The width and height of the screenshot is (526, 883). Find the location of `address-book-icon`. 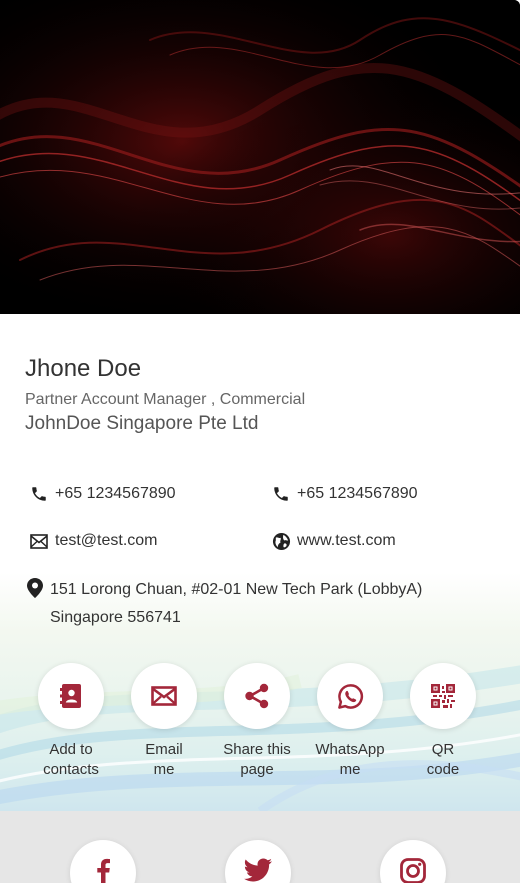

address-book-icon is located at coordinates (70, 696).